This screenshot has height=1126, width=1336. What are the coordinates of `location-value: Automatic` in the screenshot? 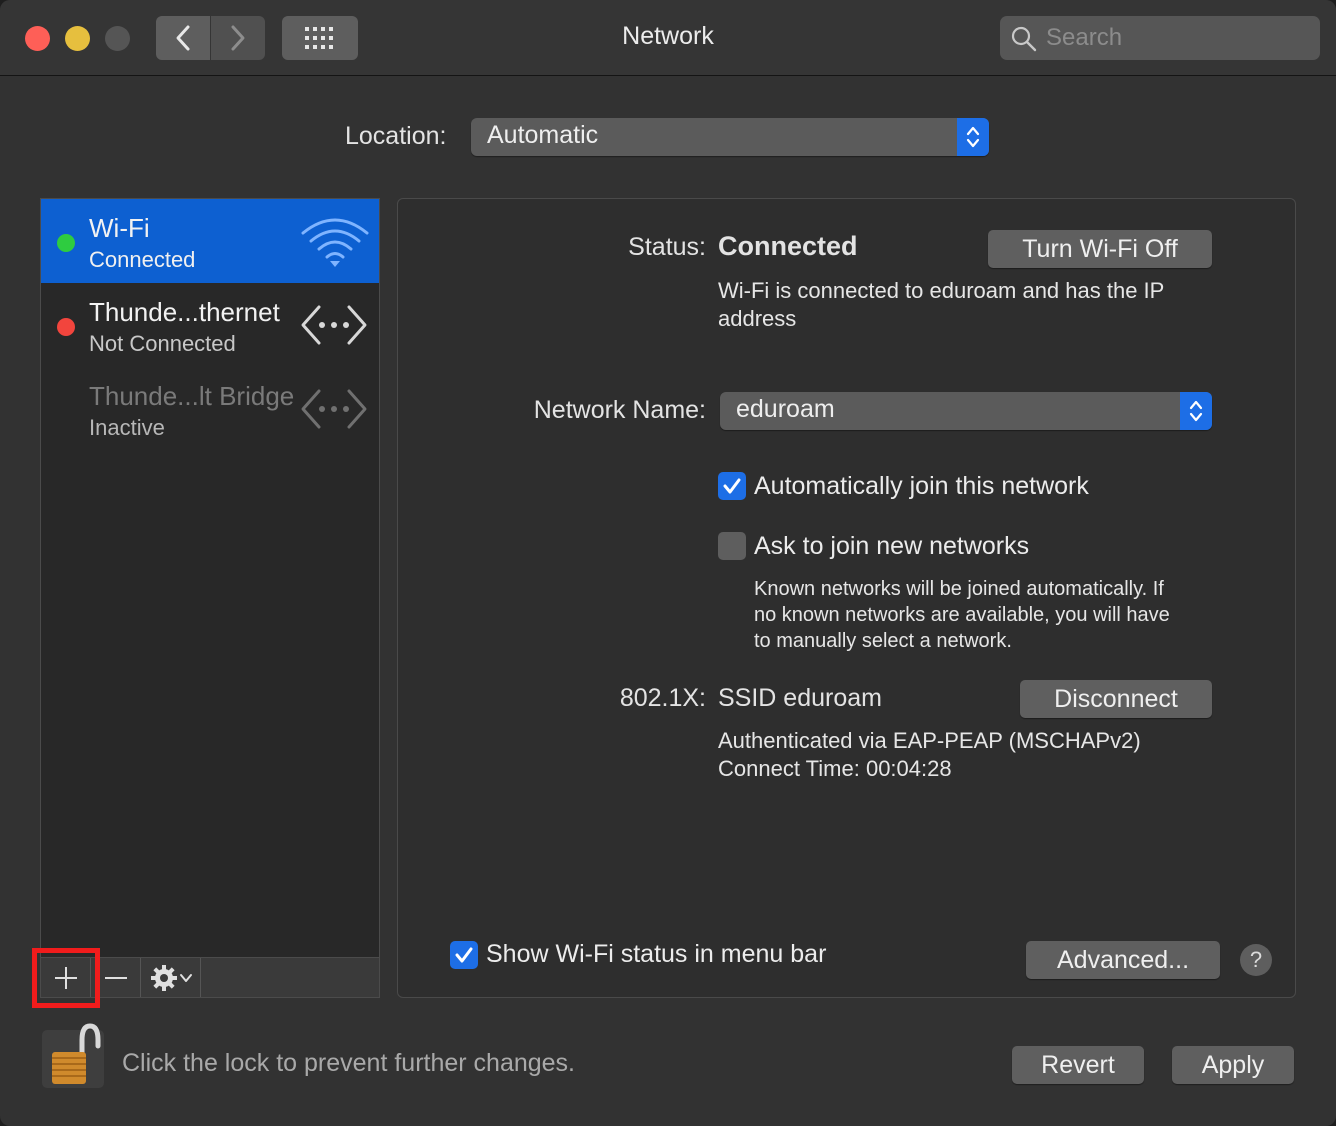 It's located at (543, 135).